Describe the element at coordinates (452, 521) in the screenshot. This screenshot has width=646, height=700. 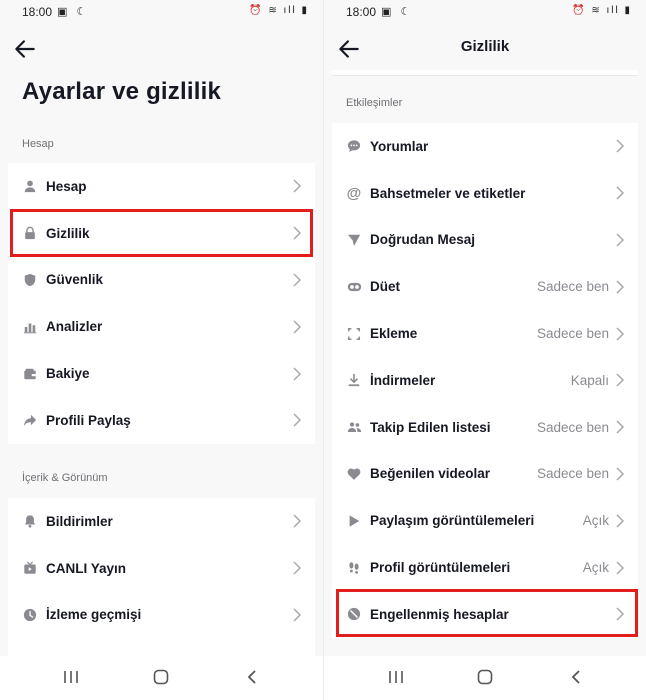
I see `privacy-item-label: Paylaşım görüntülemeleri` at that location.